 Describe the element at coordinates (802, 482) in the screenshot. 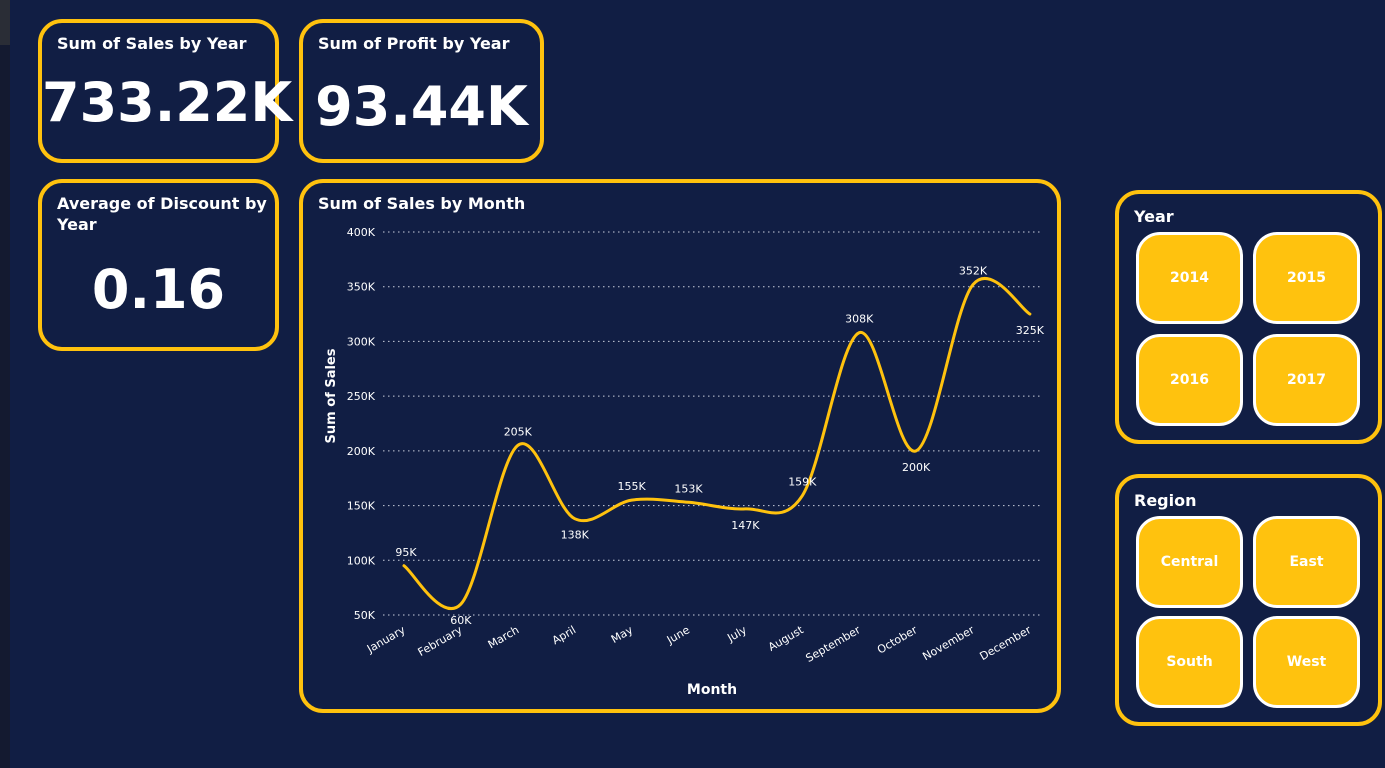

I see `data-label: 159K` at that location.